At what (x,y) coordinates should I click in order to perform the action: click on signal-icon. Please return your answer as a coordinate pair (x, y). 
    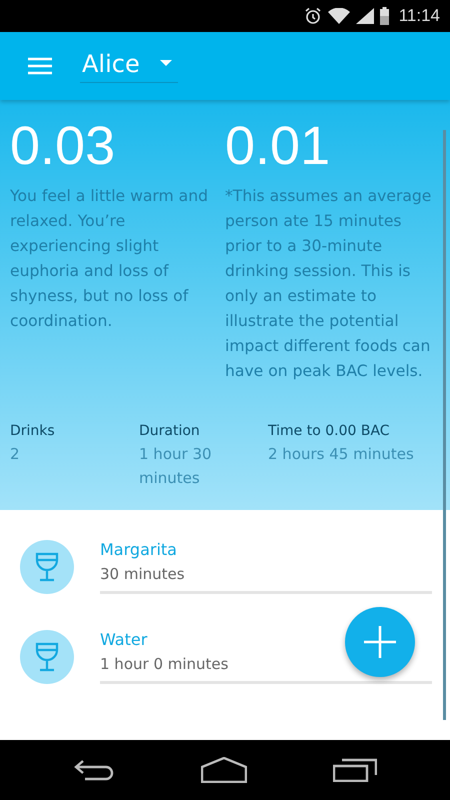
    Looking at the image, I should click on (365, 16).